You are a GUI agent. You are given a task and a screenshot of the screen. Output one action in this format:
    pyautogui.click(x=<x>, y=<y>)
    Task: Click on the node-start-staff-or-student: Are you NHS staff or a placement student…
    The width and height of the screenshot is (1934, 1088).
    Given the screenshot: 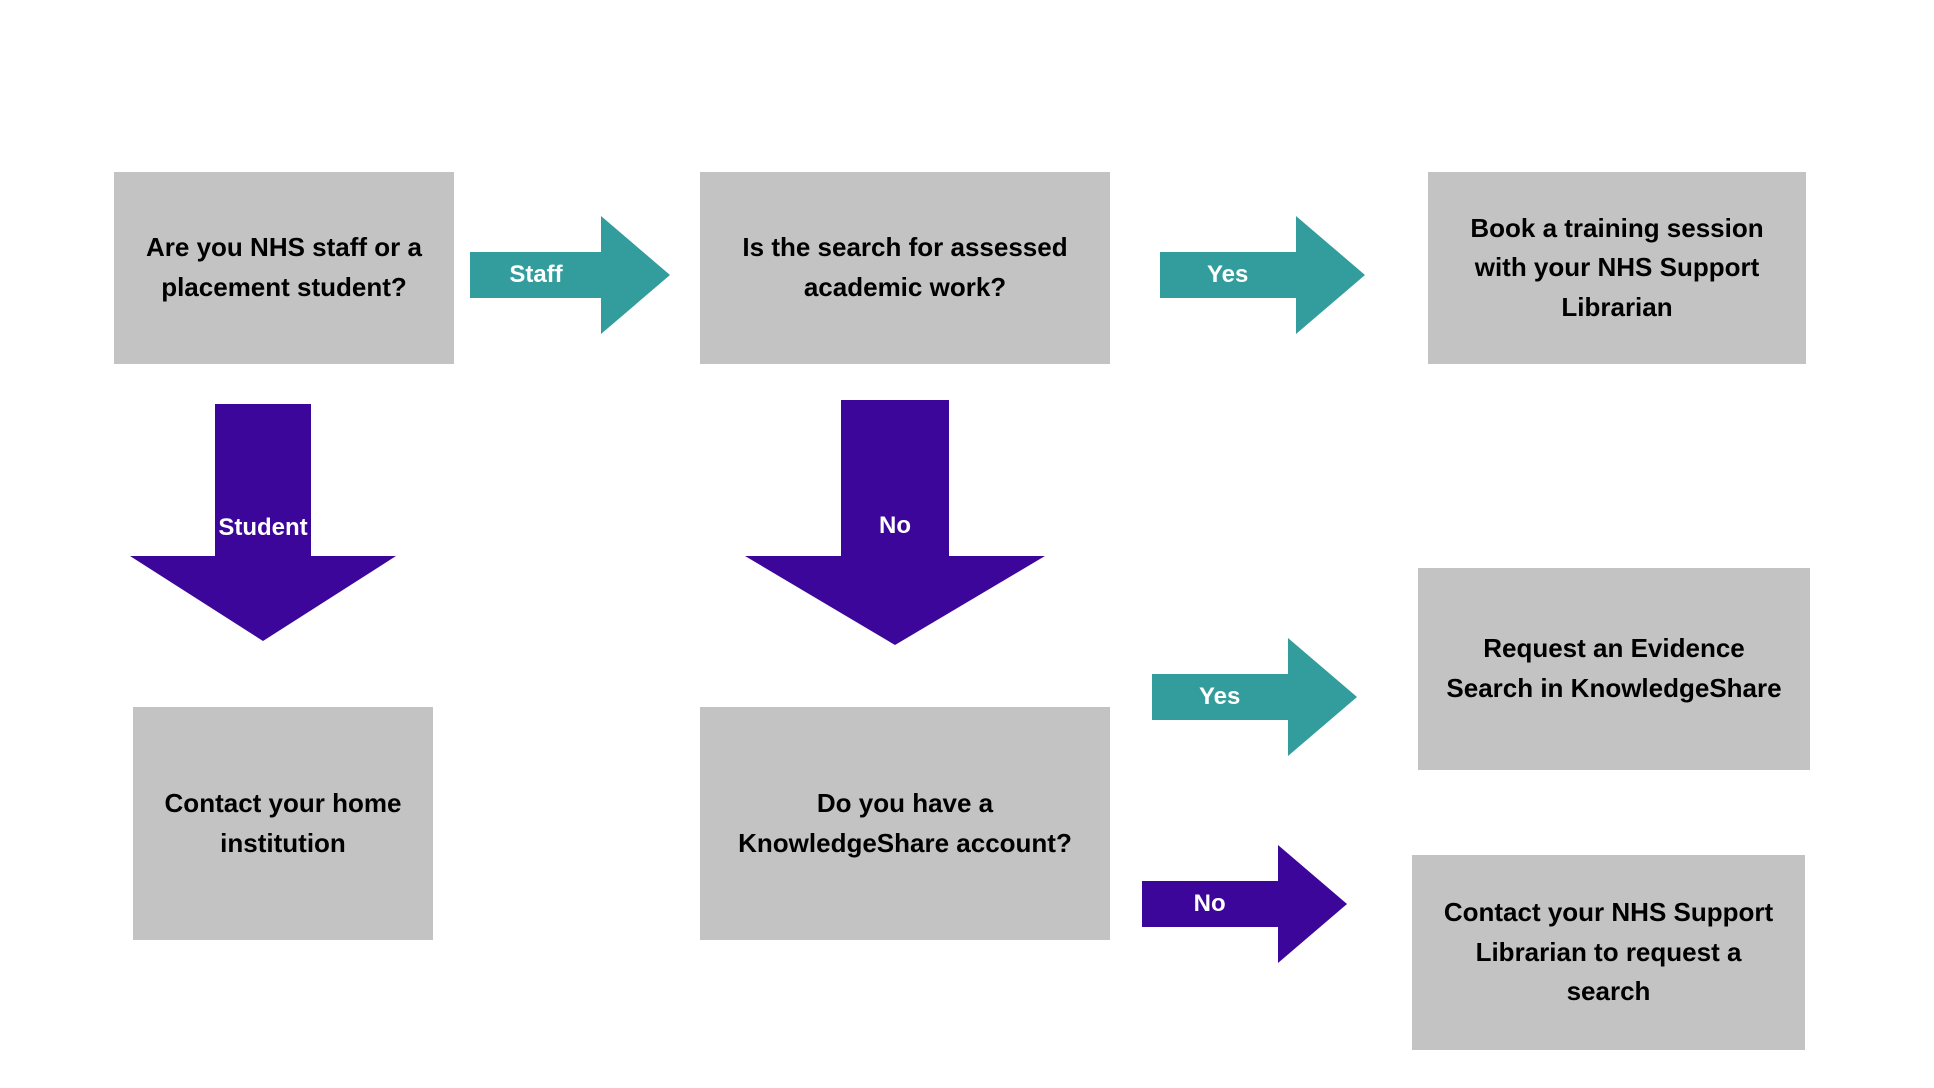 What is the action you would take?
    pyautogui.click(x=284, y=268)
    